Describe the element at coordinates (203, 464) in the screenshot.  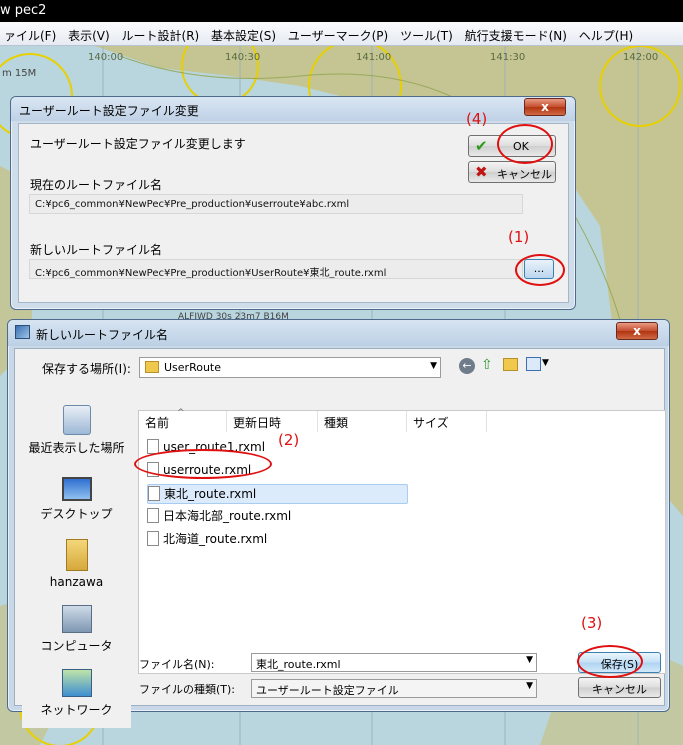
I see `annotation-circle-file` at that location.